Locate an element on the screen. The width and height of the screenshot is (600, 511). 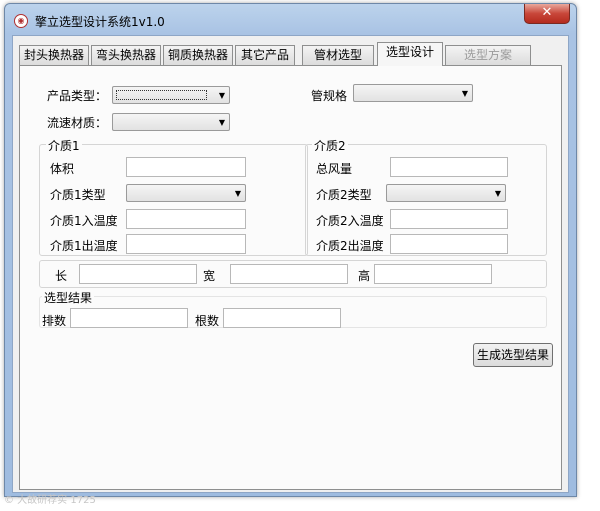
medium2-in-temp-label: 介质2入温度 is located at coordinates (350, 221).